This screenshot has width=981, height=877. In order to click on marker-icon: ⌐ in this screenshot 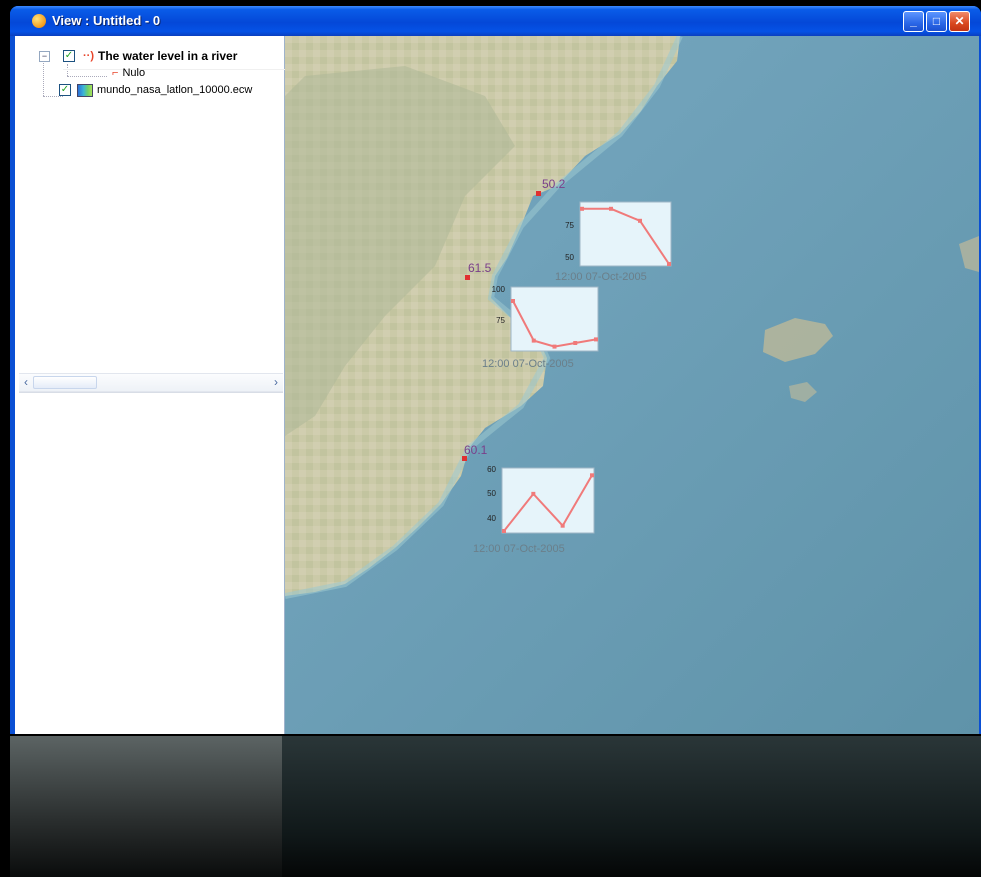, I will do `click(115, 73)`.